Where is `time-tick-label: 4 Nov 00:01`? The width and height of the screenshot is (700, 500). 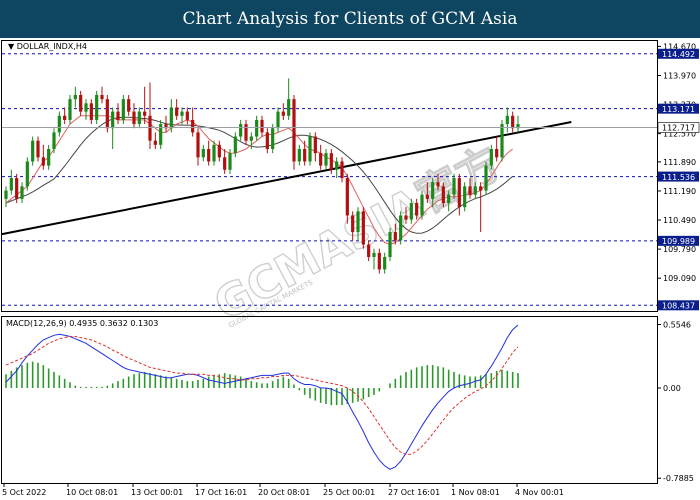
time-tick-label: 4 Nov 00:01 is located at coordinates (539, 492).